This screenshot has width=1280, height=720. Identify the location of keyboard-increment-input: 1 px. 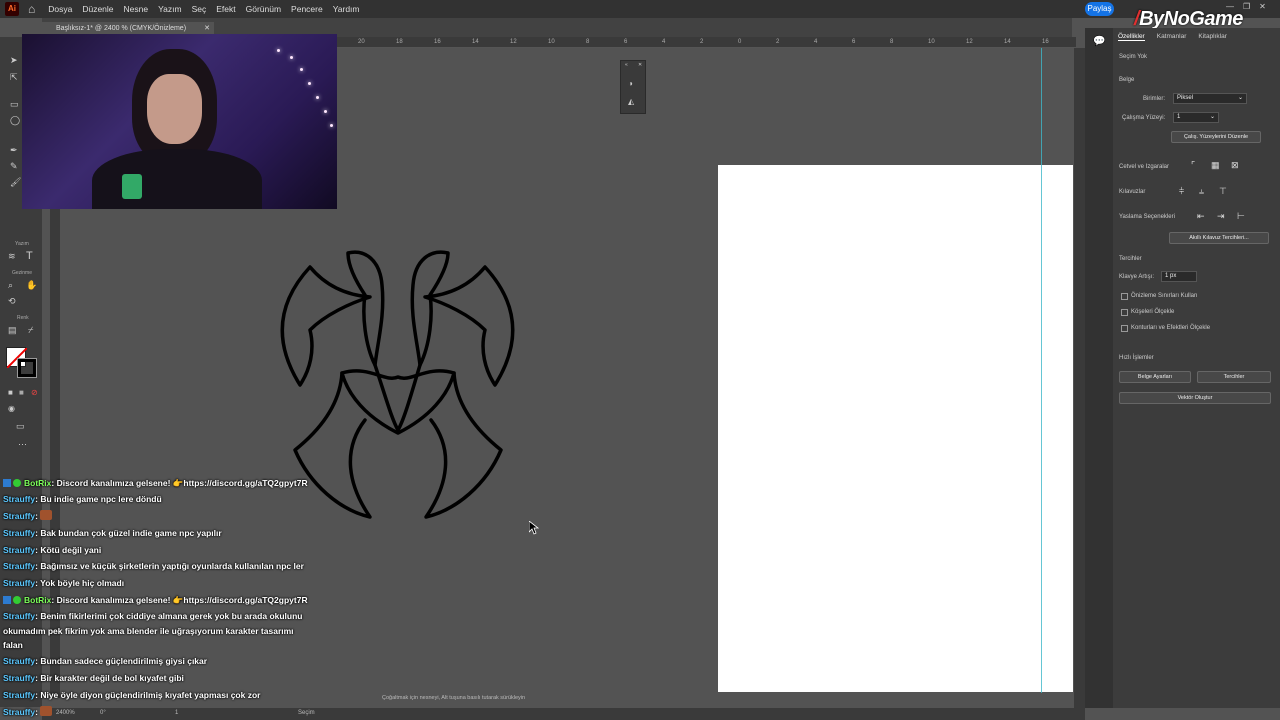
(1179, 276).